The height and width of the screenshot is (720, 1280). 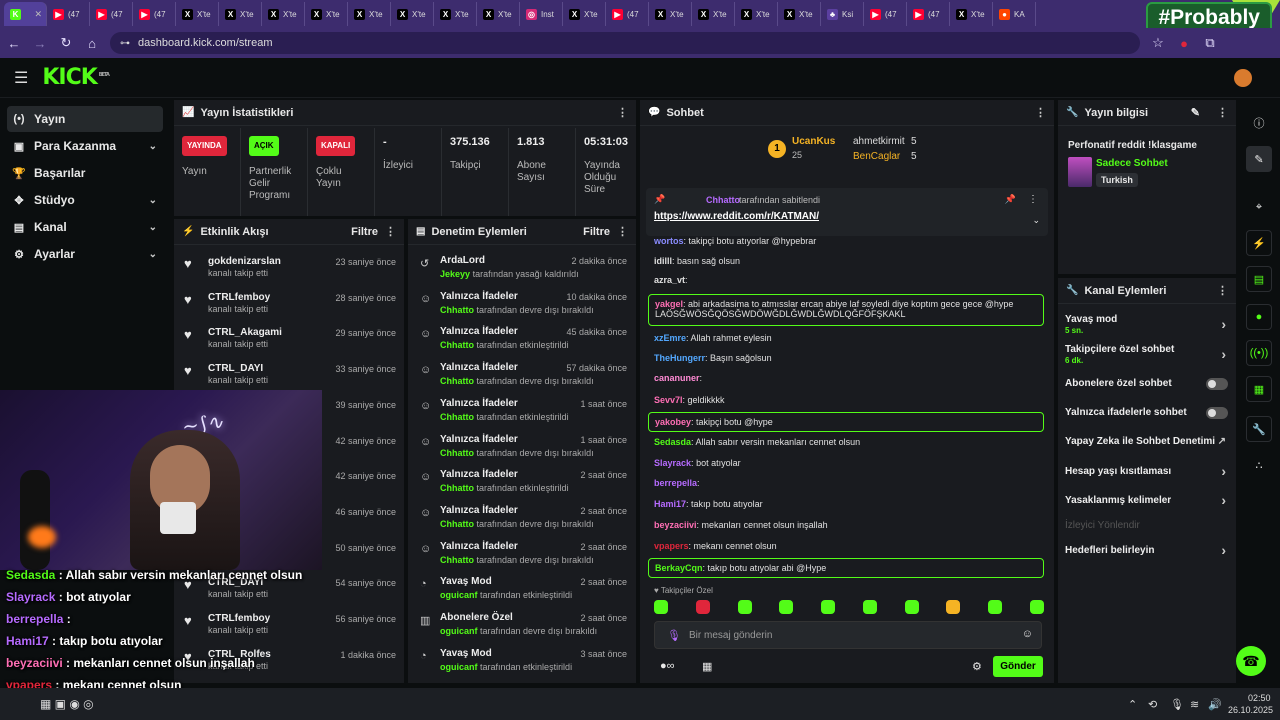 What do you see at coordinates (14, 43) in the screenshot?
I see `back-icon: ←` at bounding box center [14, 43].